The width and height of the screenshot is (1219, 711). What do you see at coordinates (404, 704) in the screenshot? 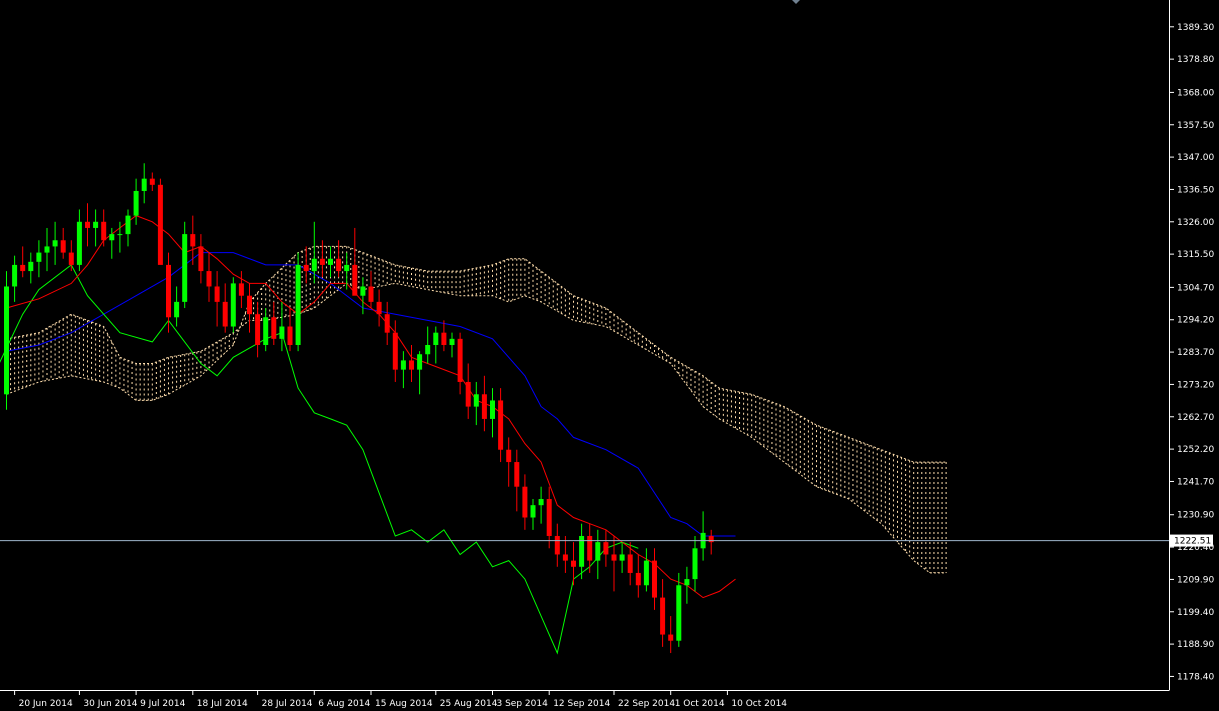
I see `x-tick-label: 15 Aug 2014` at bounding box center [404, 704].